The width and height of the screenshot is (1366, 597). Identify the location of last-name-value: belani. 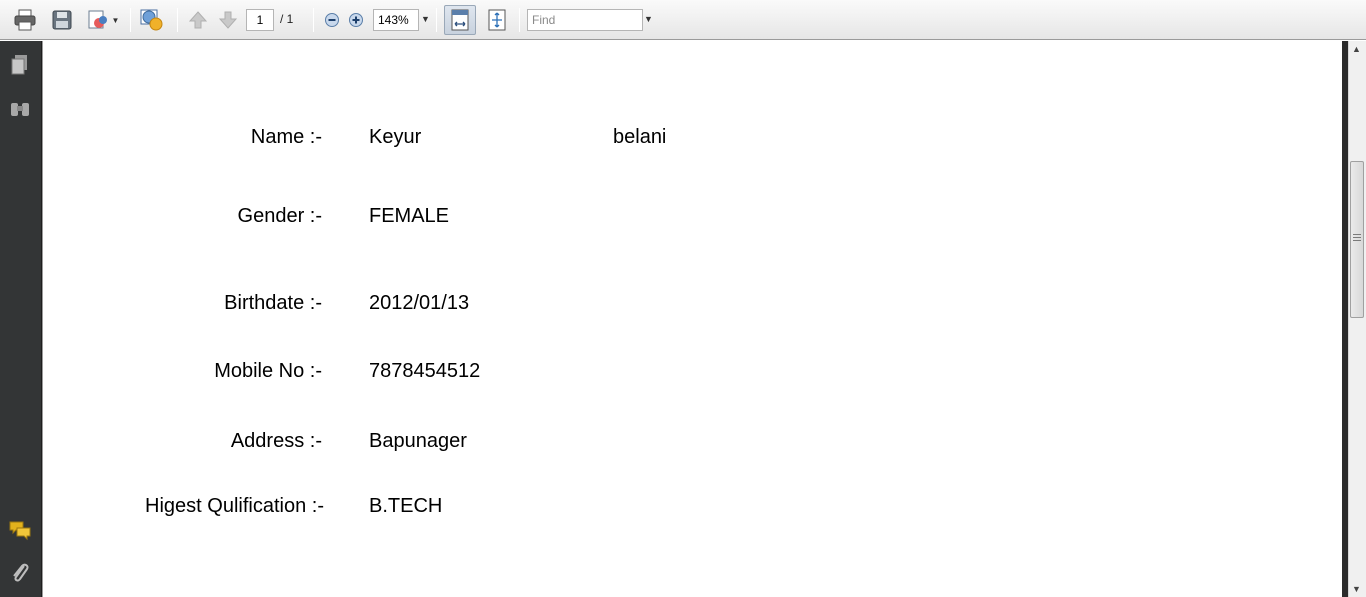
(640, 137).